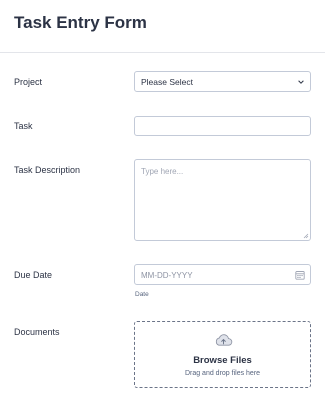 The image size is (325, 400). What do you see at coordinates (28, 82) in the screenshot?
I see `project-label: Project` at bounding box center [28, 82].